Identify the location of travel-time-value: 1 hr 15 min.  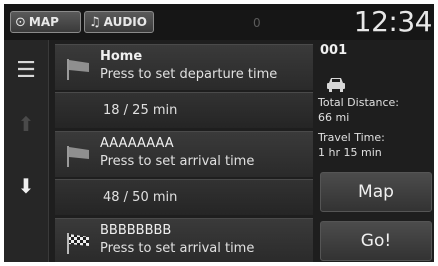
(350, 152).